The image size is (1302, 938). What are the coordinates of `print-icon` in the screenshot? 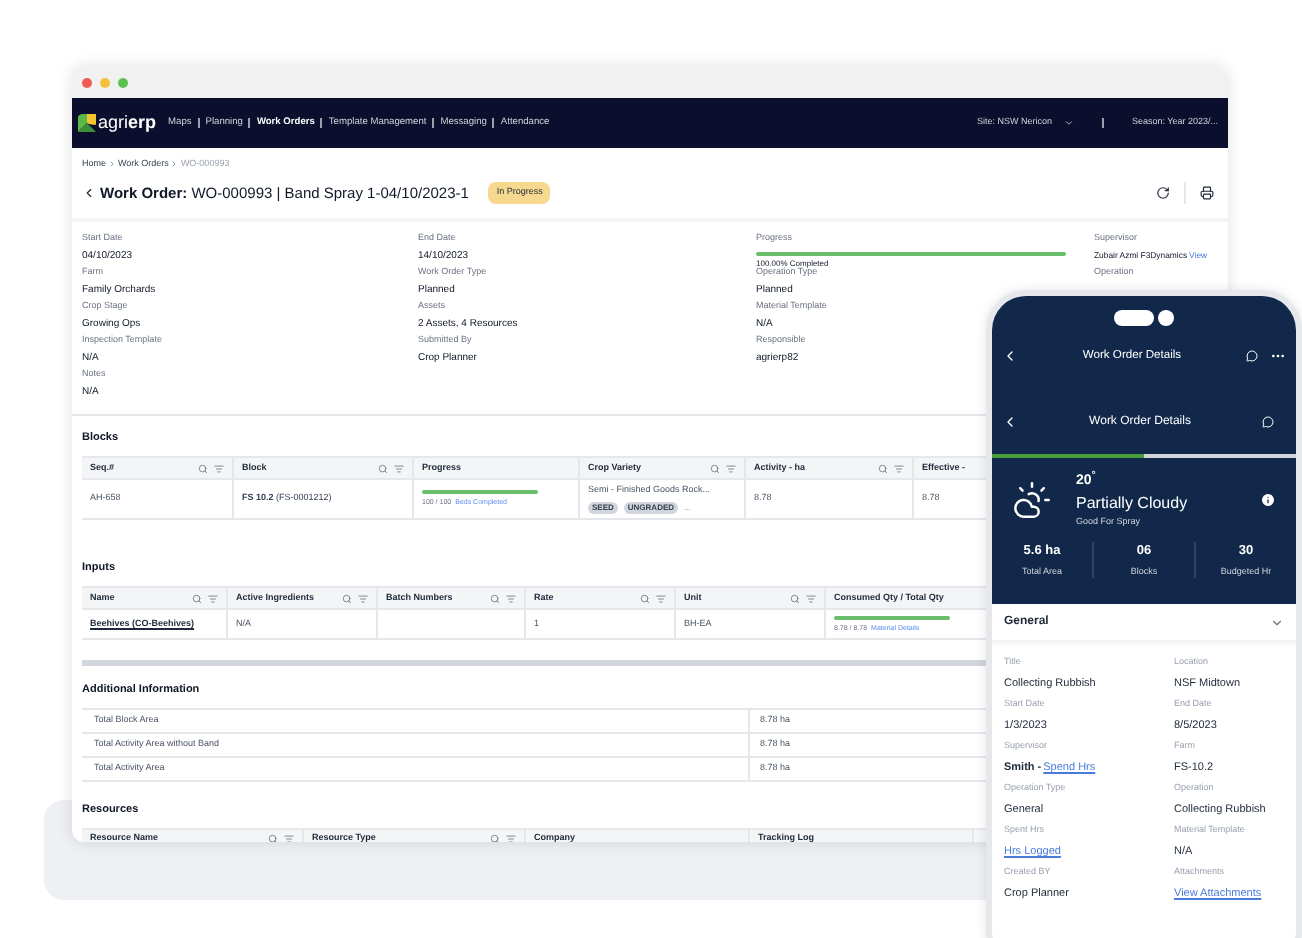 It's located at (1207, 193).